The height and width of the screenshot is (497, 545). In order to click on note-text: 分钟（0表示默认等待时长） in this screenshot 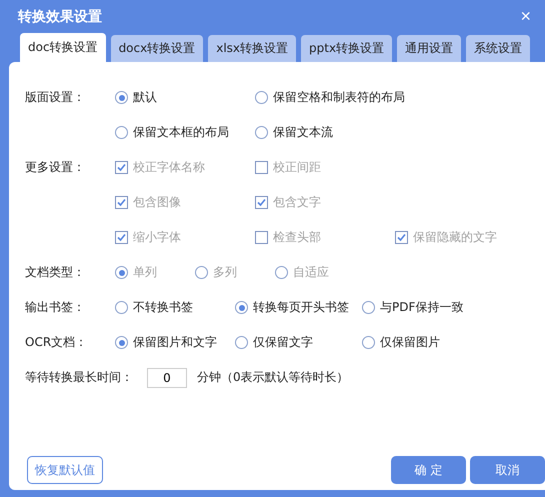, I will do `click(273, 377)`.